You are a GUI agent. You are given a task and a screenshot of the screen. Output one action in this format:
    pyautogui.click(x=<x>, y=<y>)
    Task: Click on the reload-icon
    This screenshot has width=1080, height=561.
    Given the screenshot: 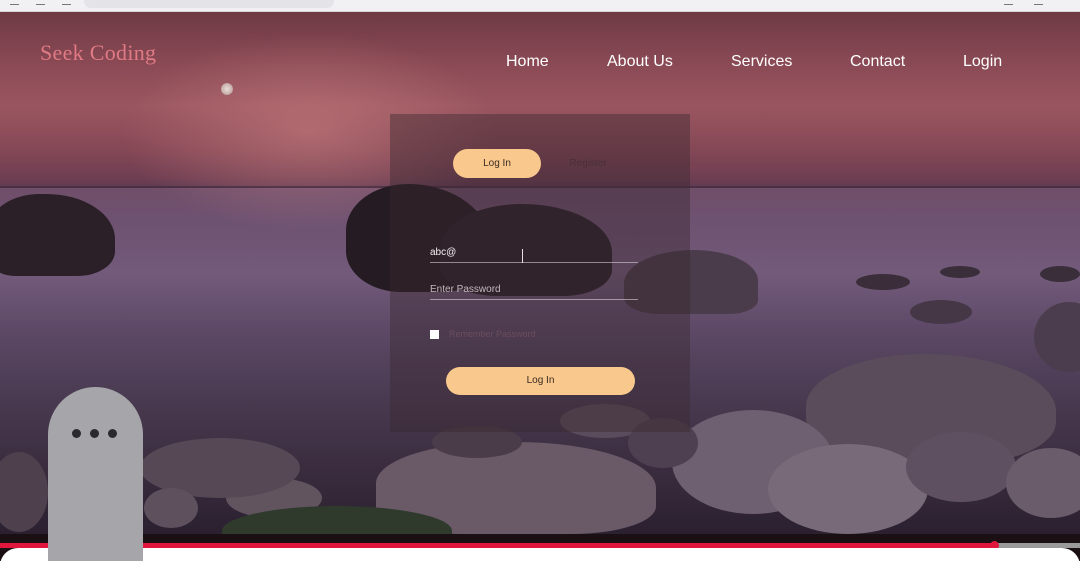 What is the action you would take?
    pyautogui.click(x=66, y=2)
    